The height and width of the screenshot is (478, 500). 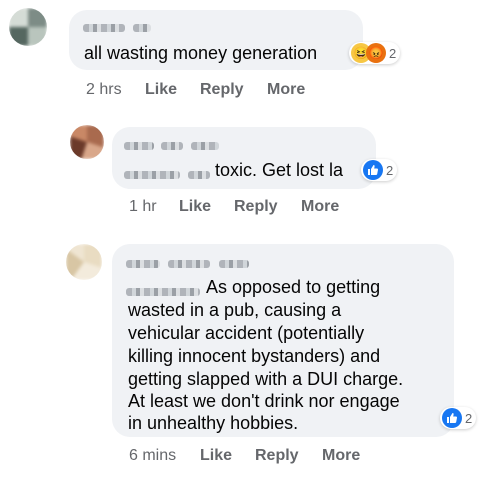 I want to click on comment-time: 1 hr, so click(x=143, y=207).